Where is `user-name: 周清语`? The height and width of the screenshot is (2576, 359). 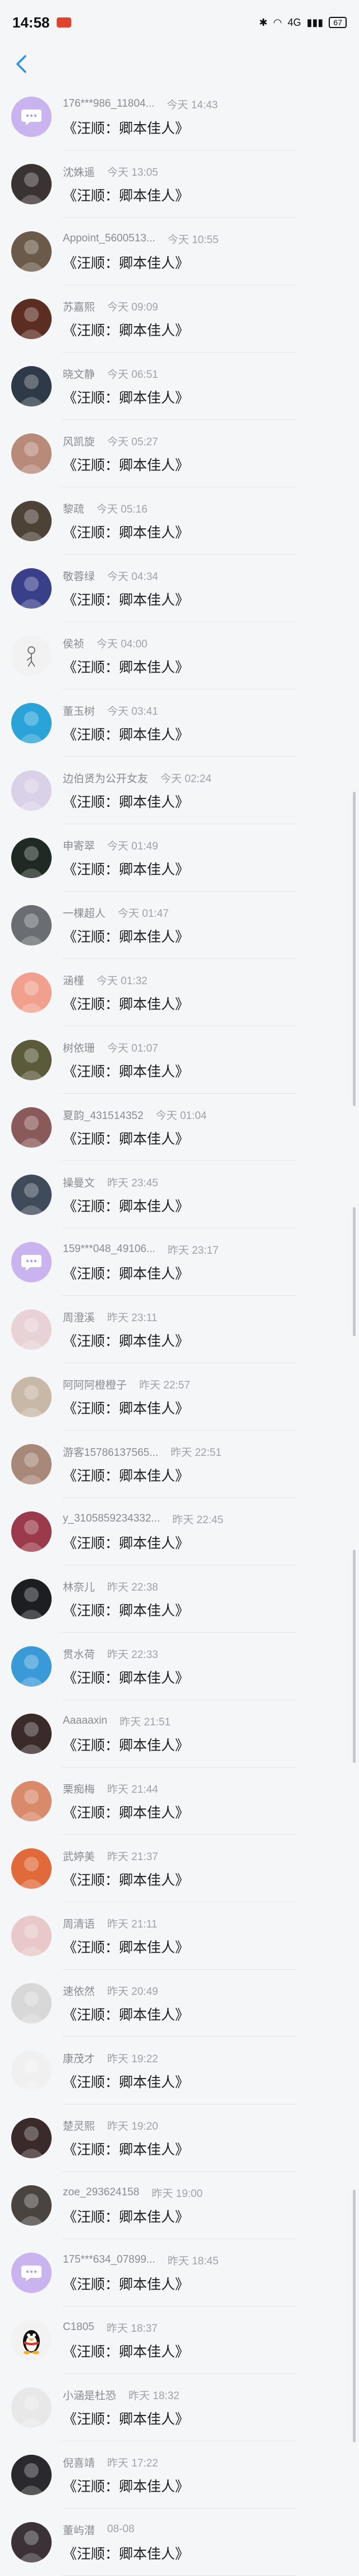 user-name: 周清语 is located at coordinates (79, 1923).